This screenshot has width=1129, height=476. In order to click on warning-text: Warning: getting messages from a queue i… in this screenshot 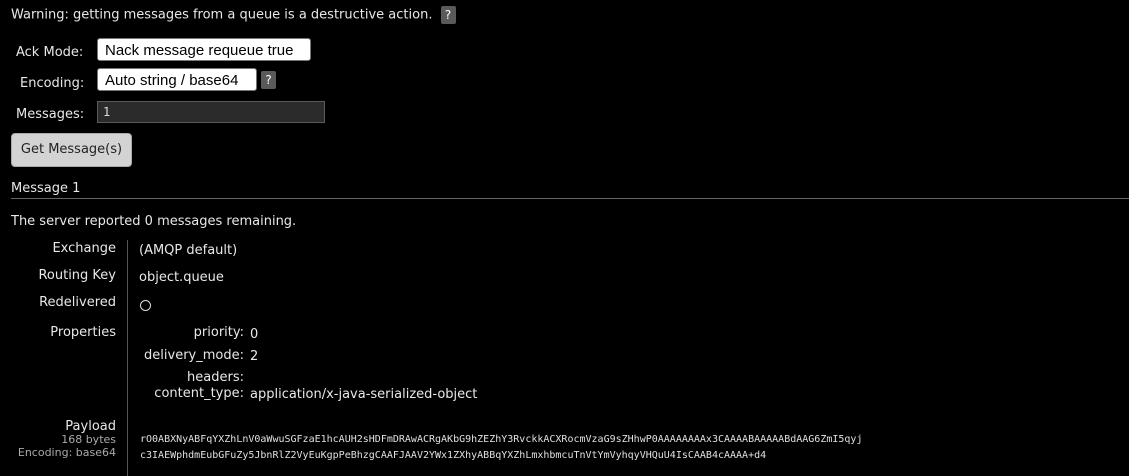, I will do `click(233, 15)`.